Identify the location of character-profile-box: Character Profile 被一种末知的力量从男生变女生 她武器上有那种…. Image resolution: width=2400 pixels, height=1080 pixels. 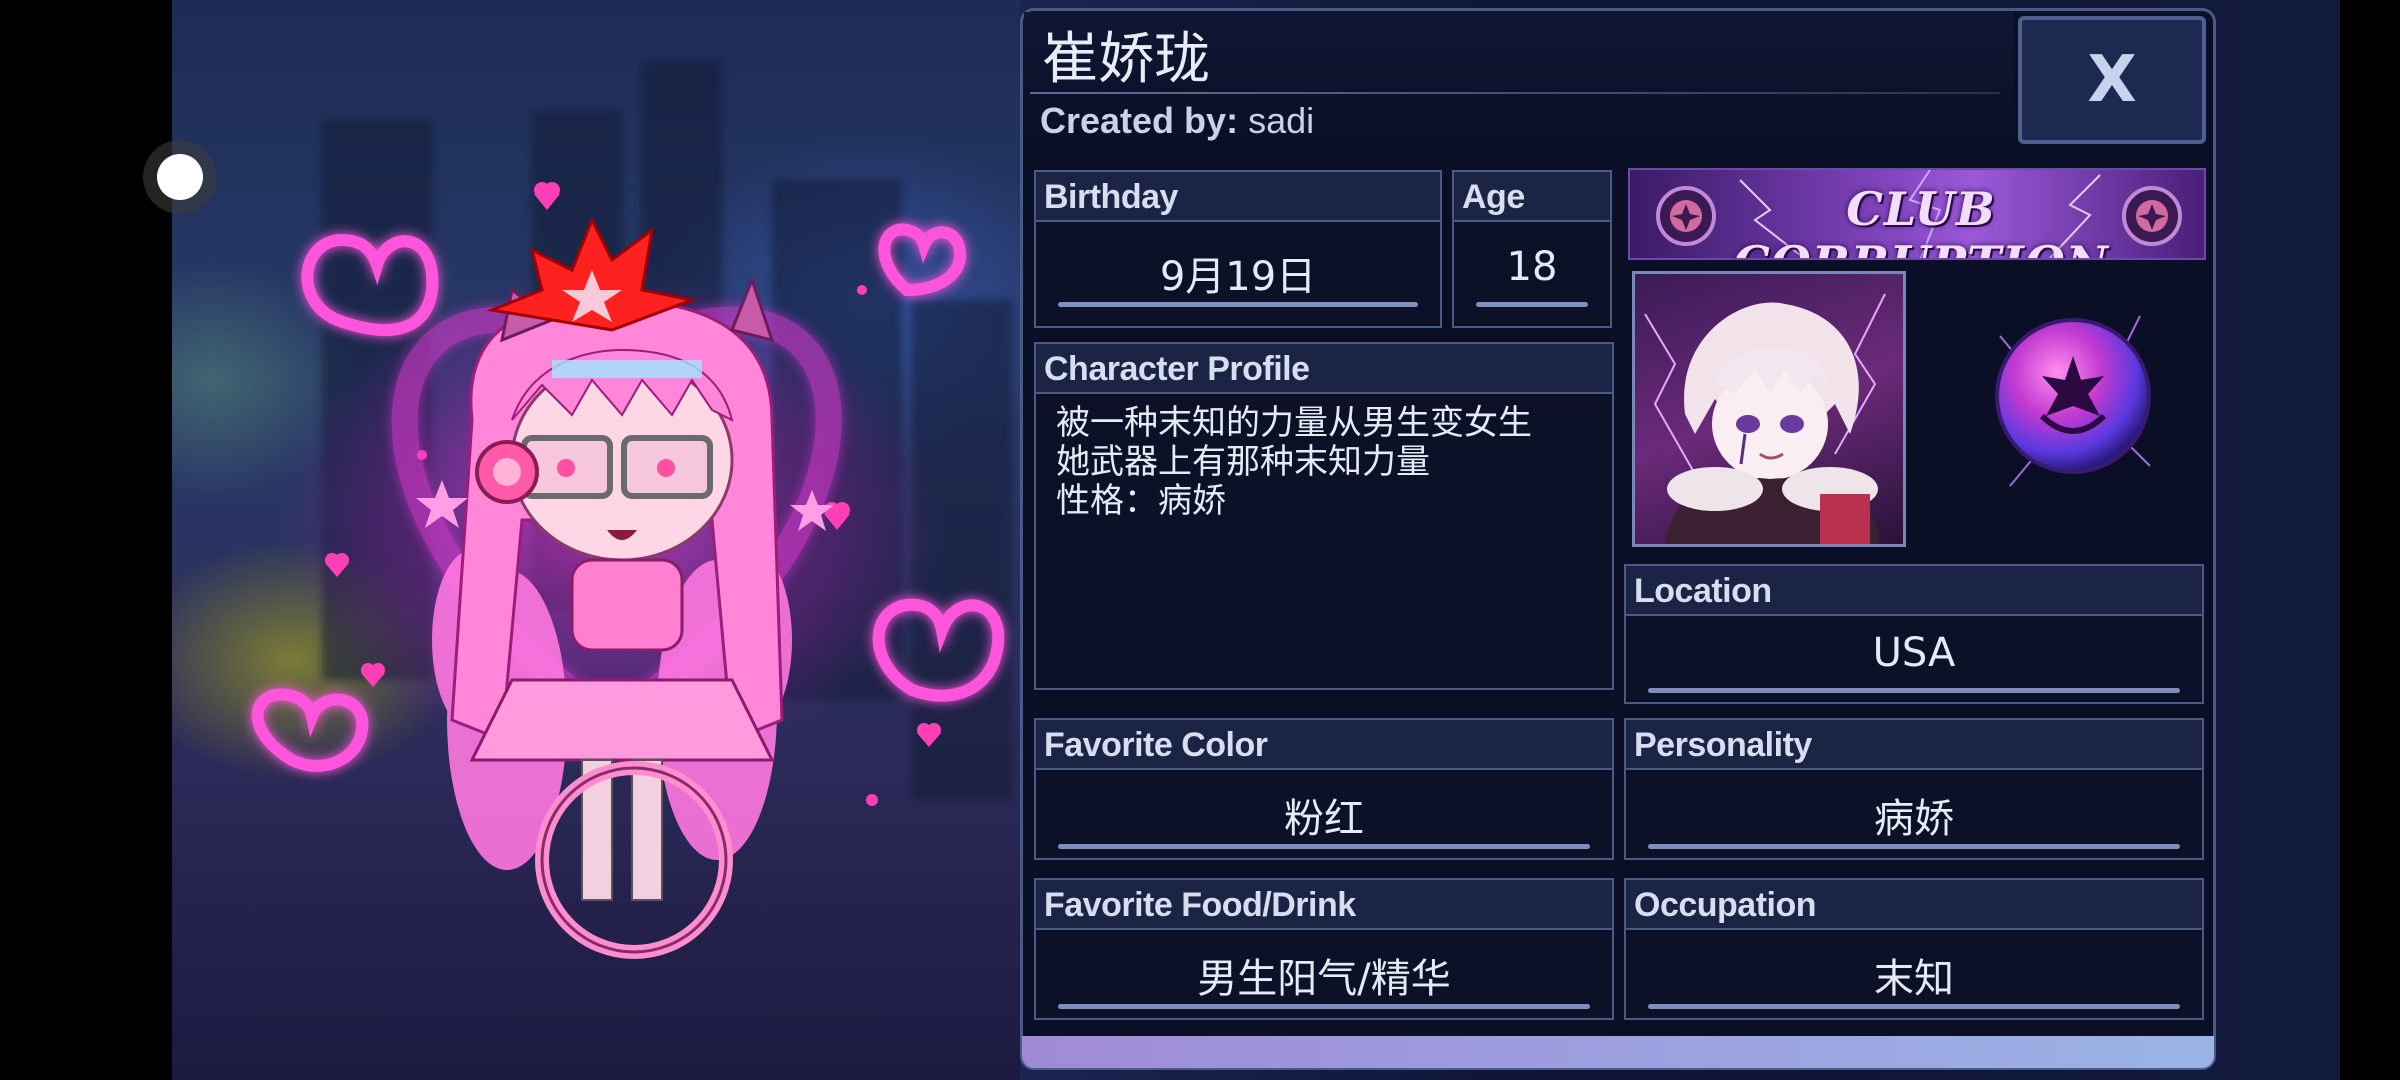
(1324, 516).